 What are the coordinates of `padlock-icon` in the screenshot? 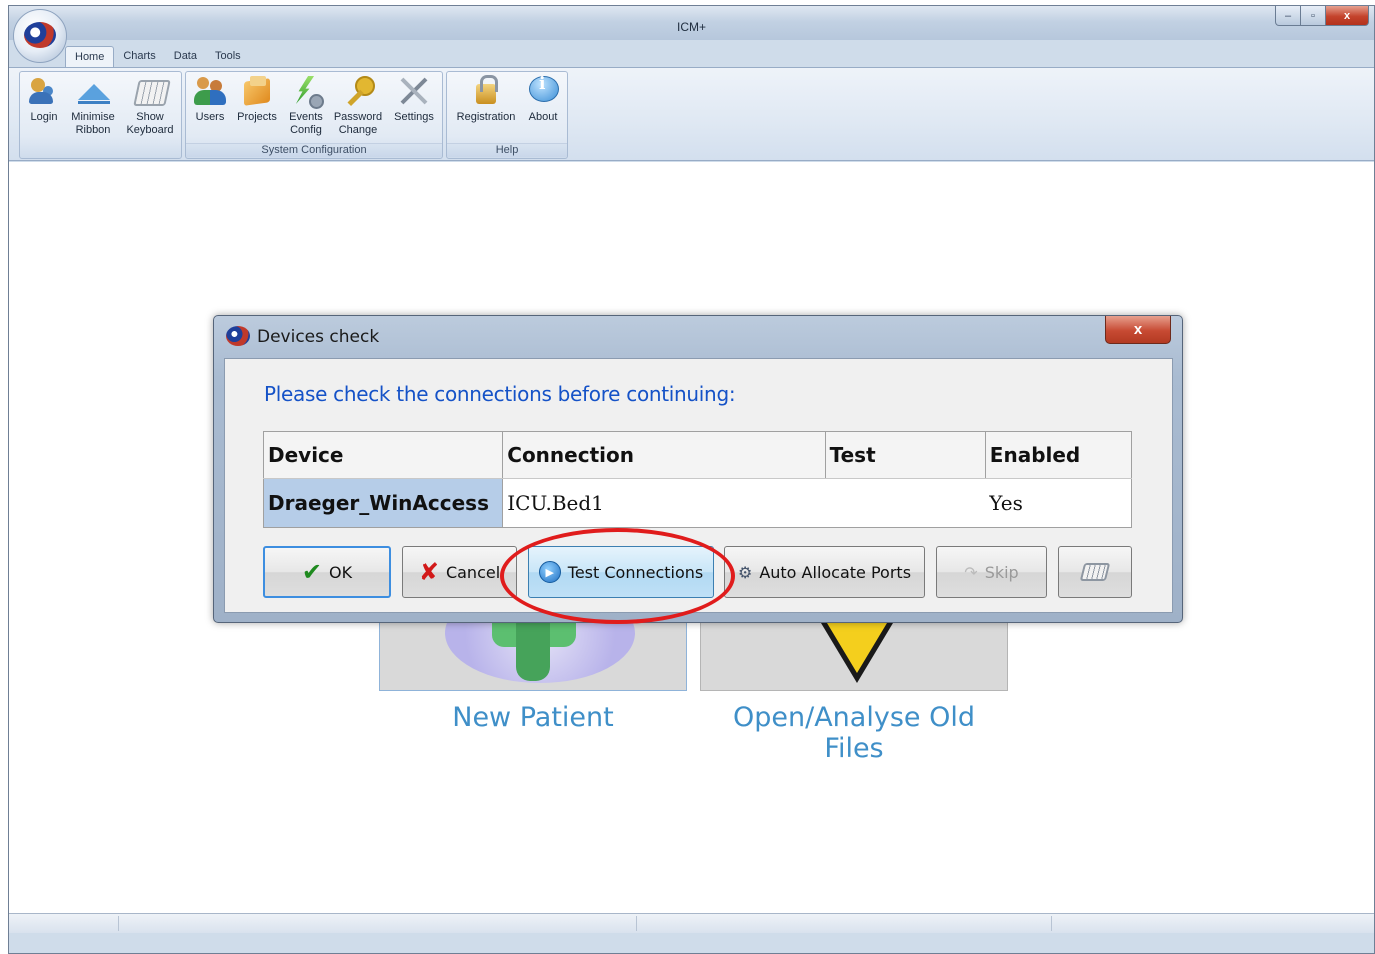 It's located at (486, 91).